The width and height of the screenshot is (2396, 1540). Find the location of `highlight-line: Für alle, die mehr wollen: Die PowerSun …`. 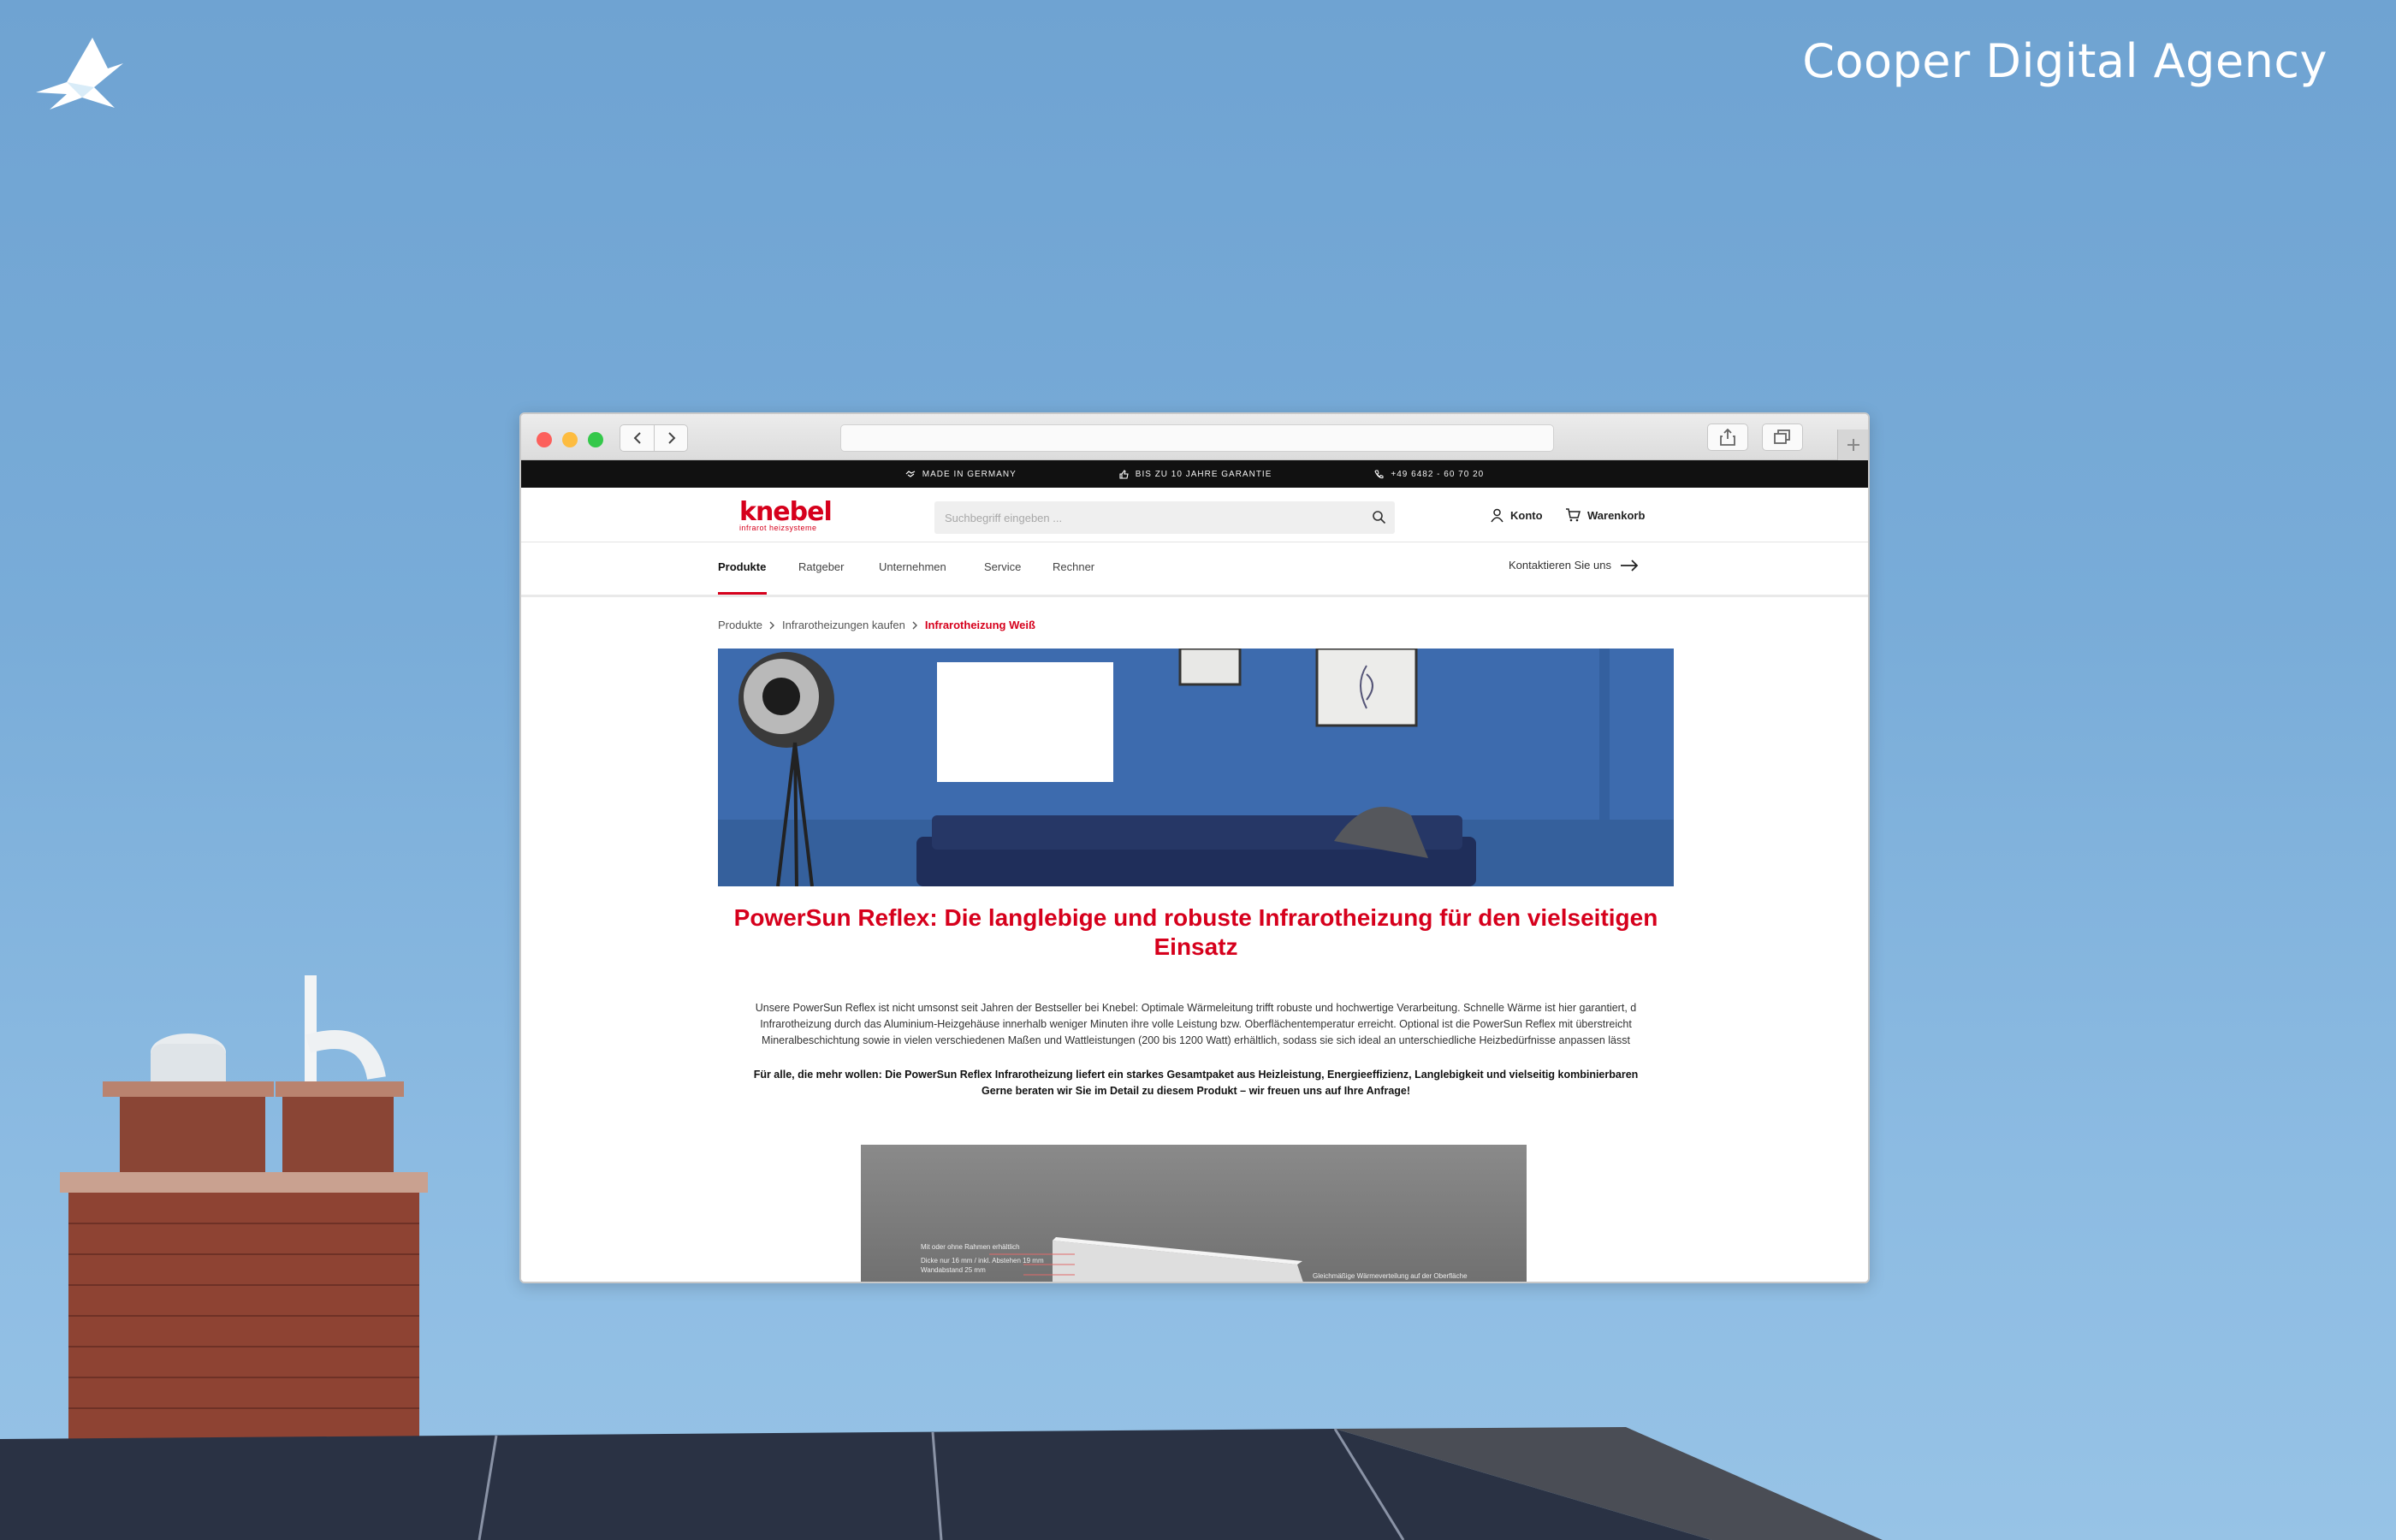

highlight-line: Für alle, die mehr wollen: Die PowerSun … is located at coordinates (1196, 1075).